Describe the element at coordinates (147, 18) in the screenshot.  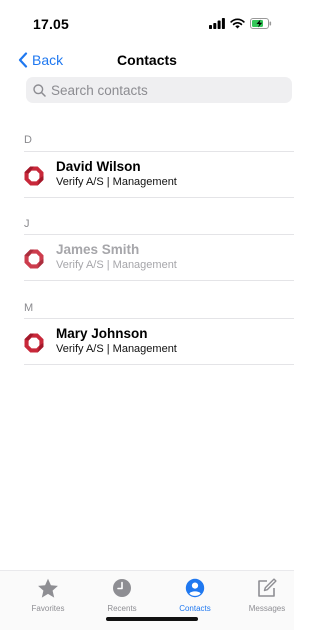
I see `status-bar: 17.05` at that location.